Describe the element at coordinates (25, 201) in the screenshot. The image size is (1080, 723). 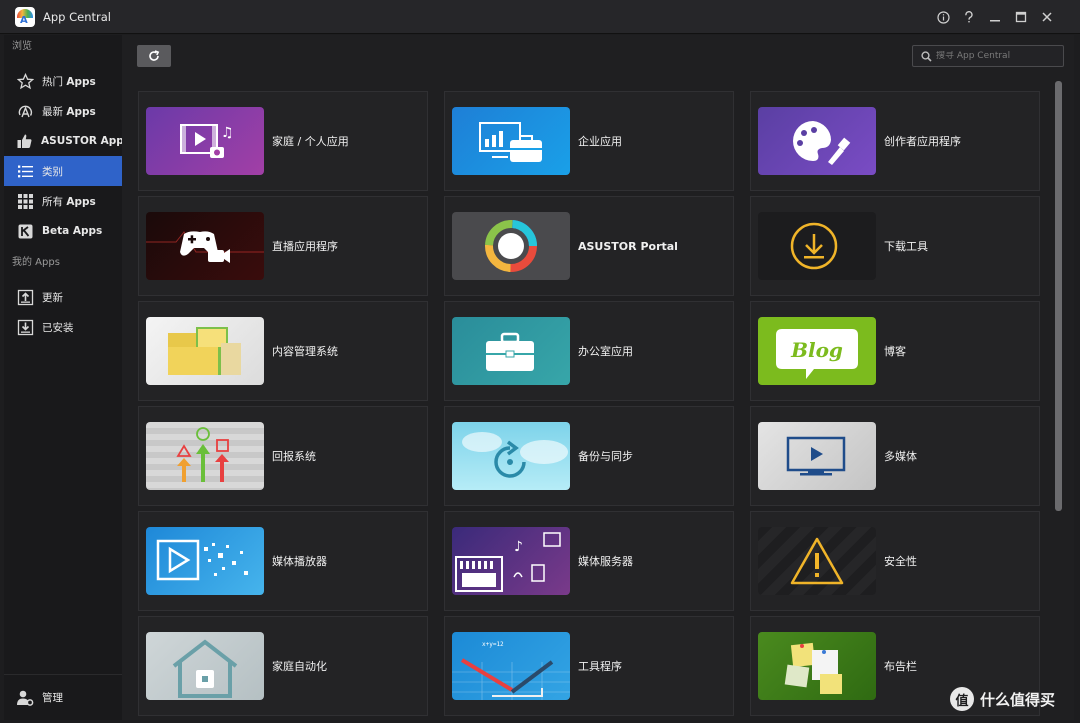
I see `grid-icon` at that location.